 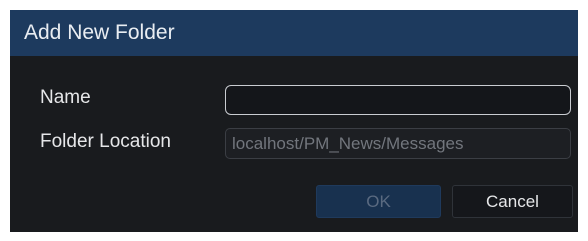 What do you see at coordinates (378, 201) in the screenshot?
I see `ok-button: OK` at bounding box center [378, 201].